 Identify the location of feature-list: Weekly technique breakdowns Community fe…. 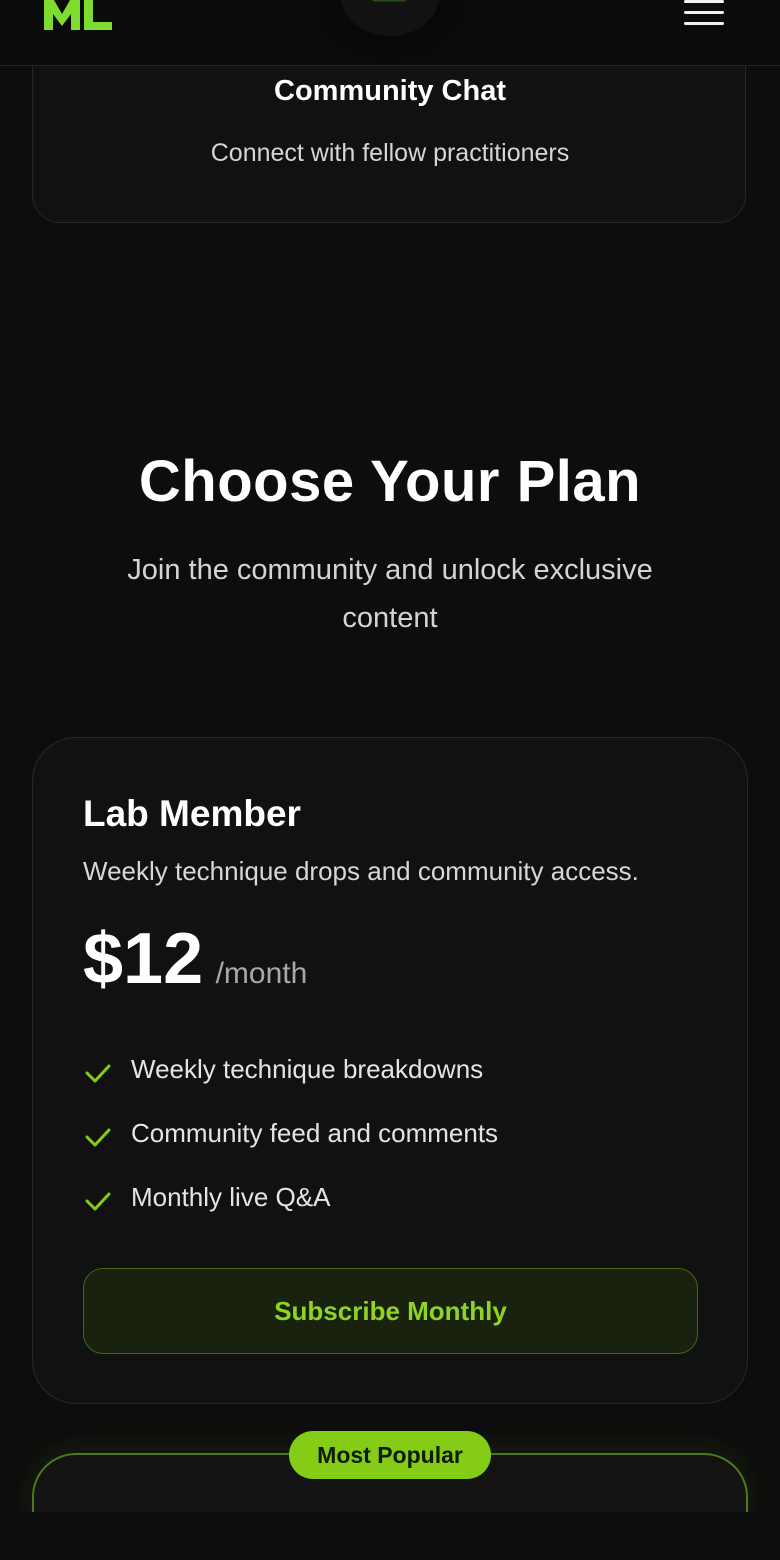
(393, 1146).